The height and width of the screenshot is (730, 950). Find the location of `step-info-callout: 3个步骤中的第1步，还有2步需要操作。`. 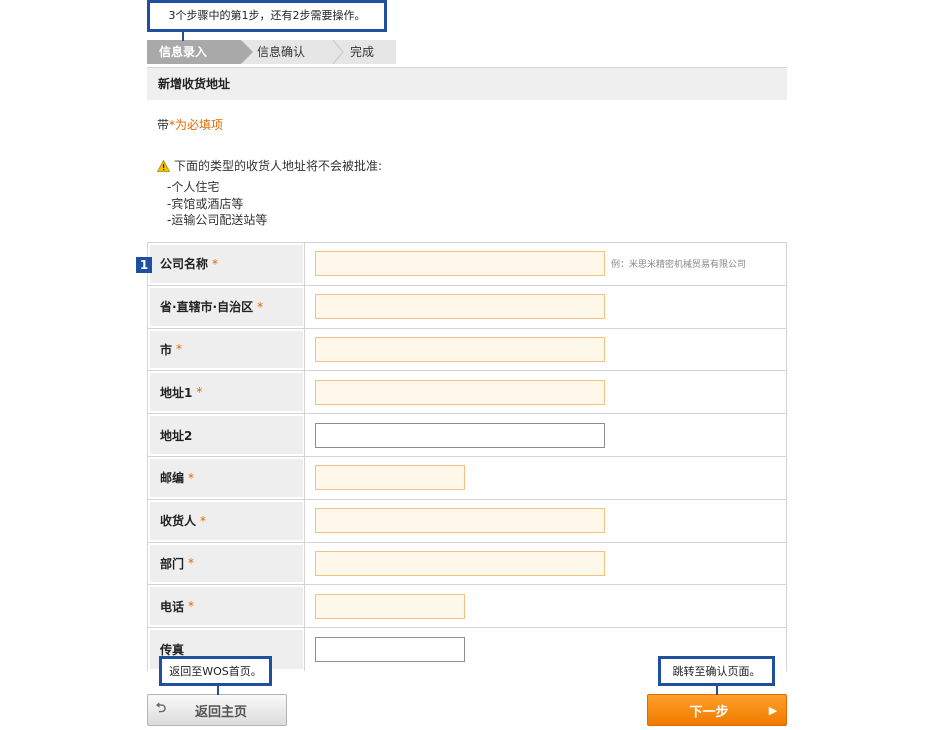

step-info-callout: 3个步骤中的第1步，还有2步需要操作。 is located at coordinates (267, 16).